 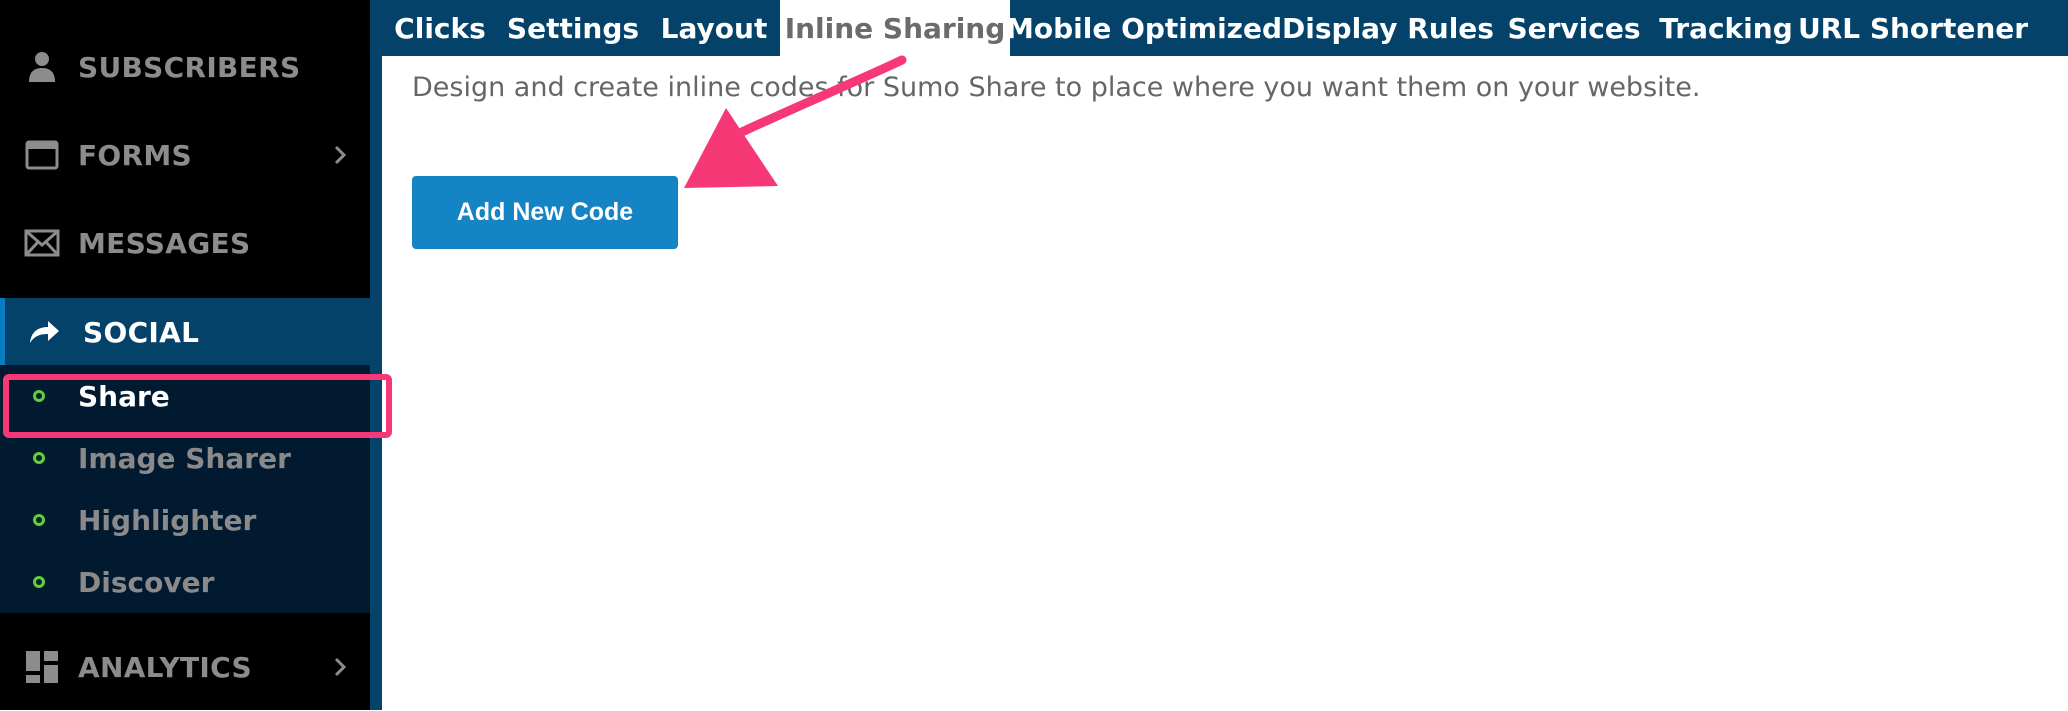 I want to click on sidebar-item-social: SOCIAL, so click(x=185, y=332).